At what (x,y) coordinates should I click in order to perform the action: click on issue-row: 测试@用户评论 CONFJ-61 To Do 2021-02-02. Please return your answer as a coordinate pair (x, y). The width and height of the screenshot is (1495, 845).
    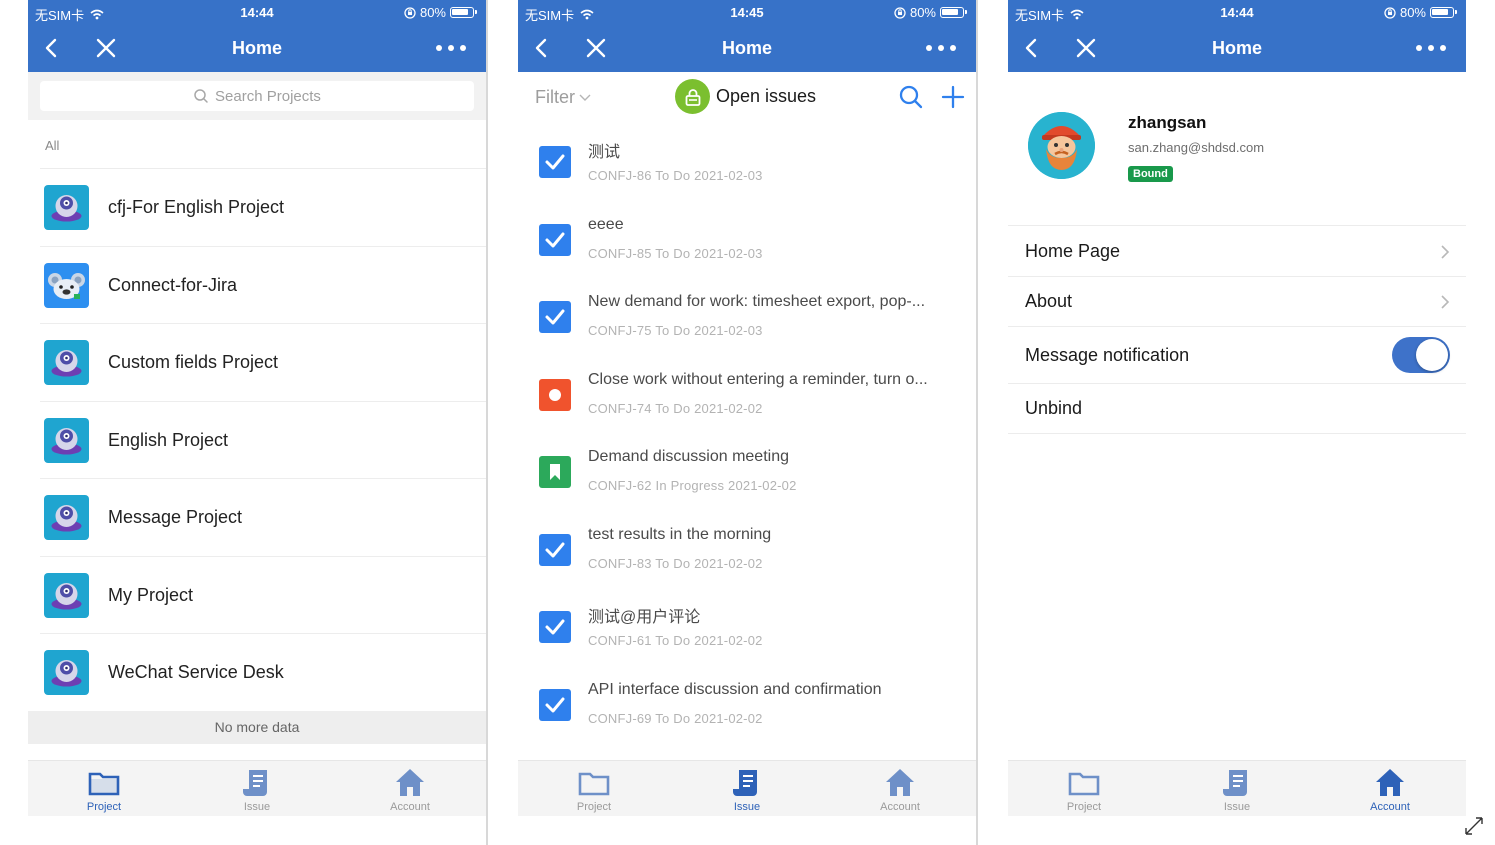
    Looking at the image, I should click on (747, 626).